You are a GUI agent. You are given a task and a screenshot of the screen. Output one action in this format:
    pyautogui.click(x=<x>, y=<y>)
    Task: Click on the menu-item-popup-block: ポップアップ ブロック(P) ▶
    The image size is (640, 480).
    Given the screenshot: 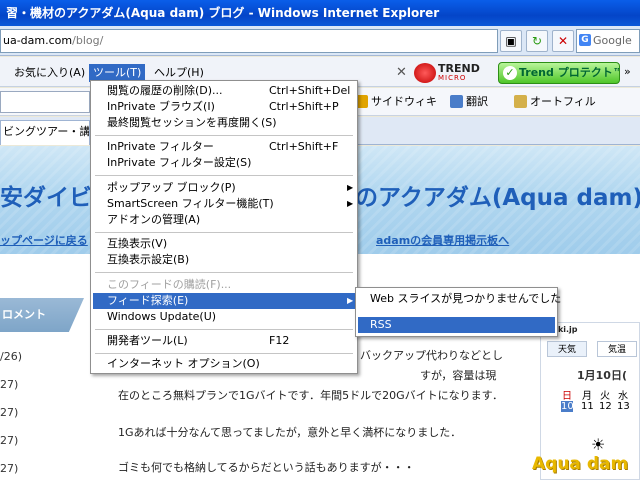 What is the action you would take?
    pyautogui.click(x=224, y=188)
    